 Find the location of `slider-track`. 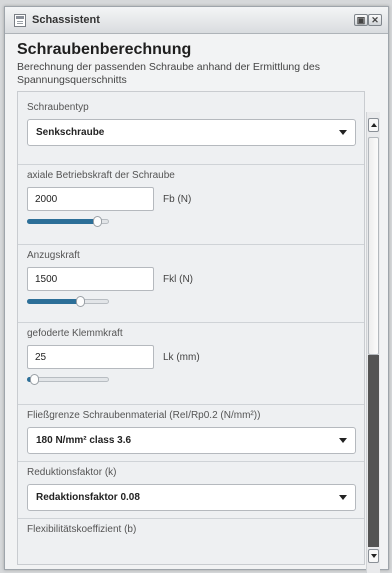

slider-track is located at coordinates (68, 379).